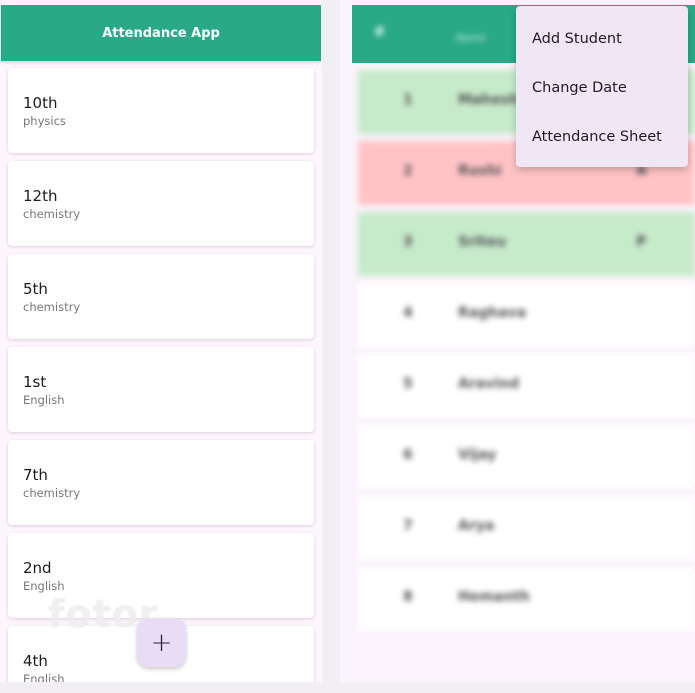 This screenshot has height=693, width=695. Describe the element at coordinates (526, 457) in the screenshot. I see `student-row: 6 Vijay` at that location.